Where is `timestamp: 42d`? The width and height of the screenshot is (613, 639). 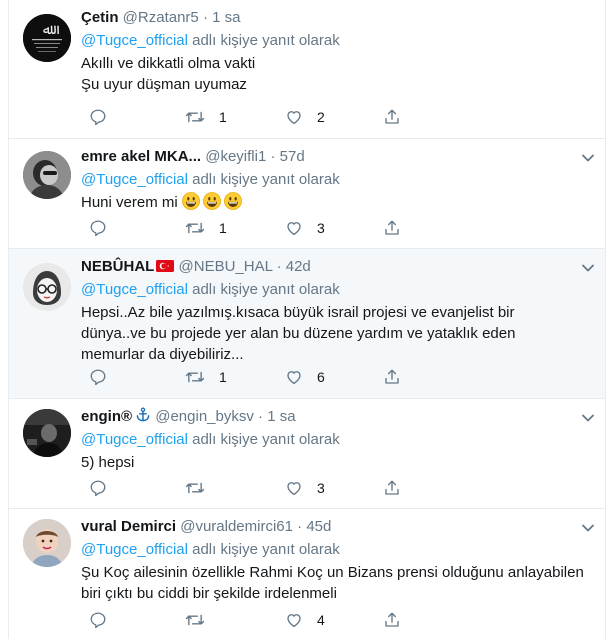
timestamp: 42d is located at coordinates (298, 266).